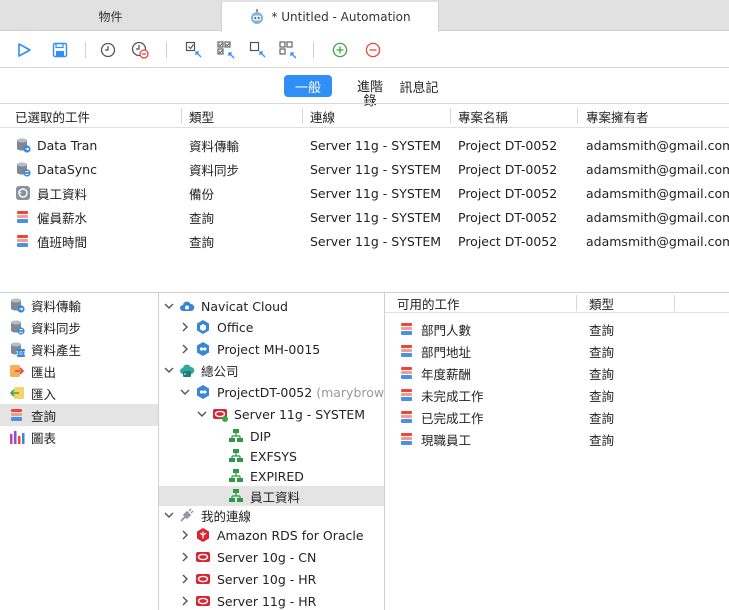 This screenshot has width=729, height=610. Describe the element at coordinates (271, 414) in the screenshot. I see `tree-node-server-11g-system: Server 11g - SYSTEM` at that location.